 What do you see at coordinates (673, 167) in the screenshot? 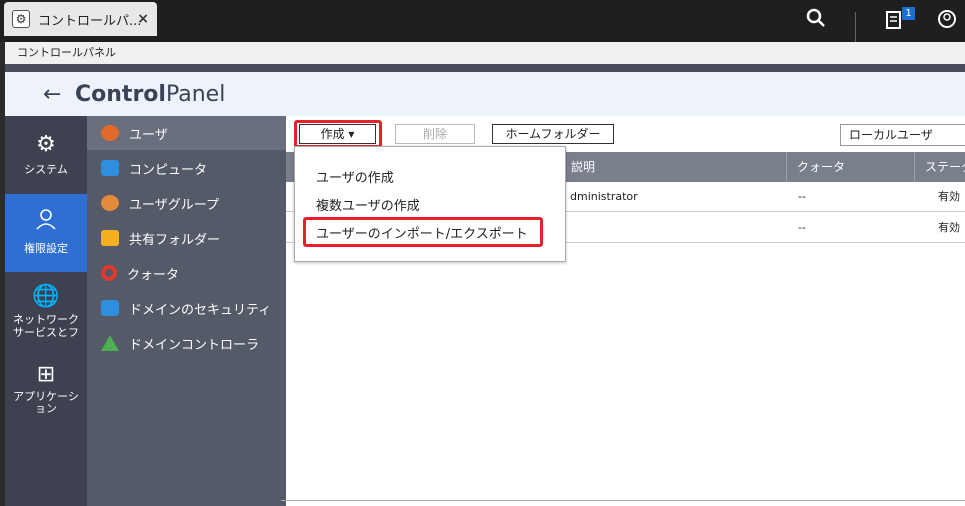
I see `column-header-description: 説明` at bounding box center [673, 167].